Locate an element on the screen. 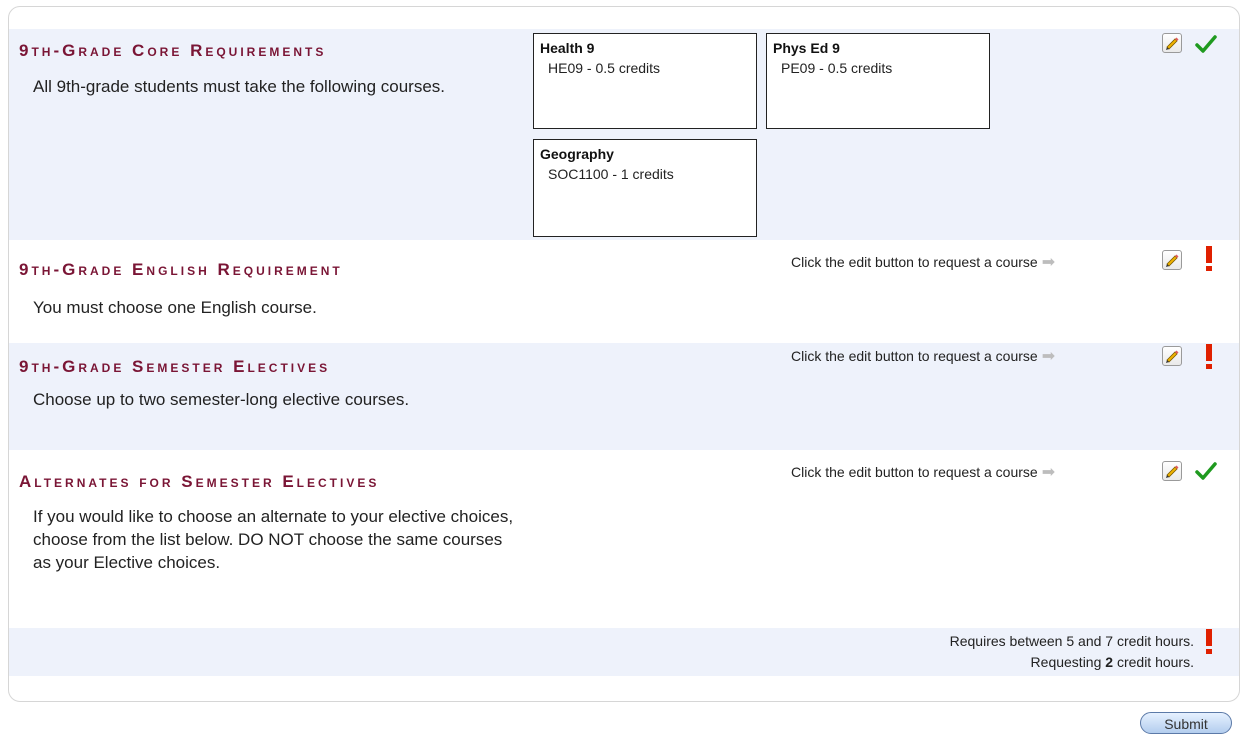 The image size is (1244, 736). section-title: 9th-Grade Core Requirements is located at coordinates (173, 50).